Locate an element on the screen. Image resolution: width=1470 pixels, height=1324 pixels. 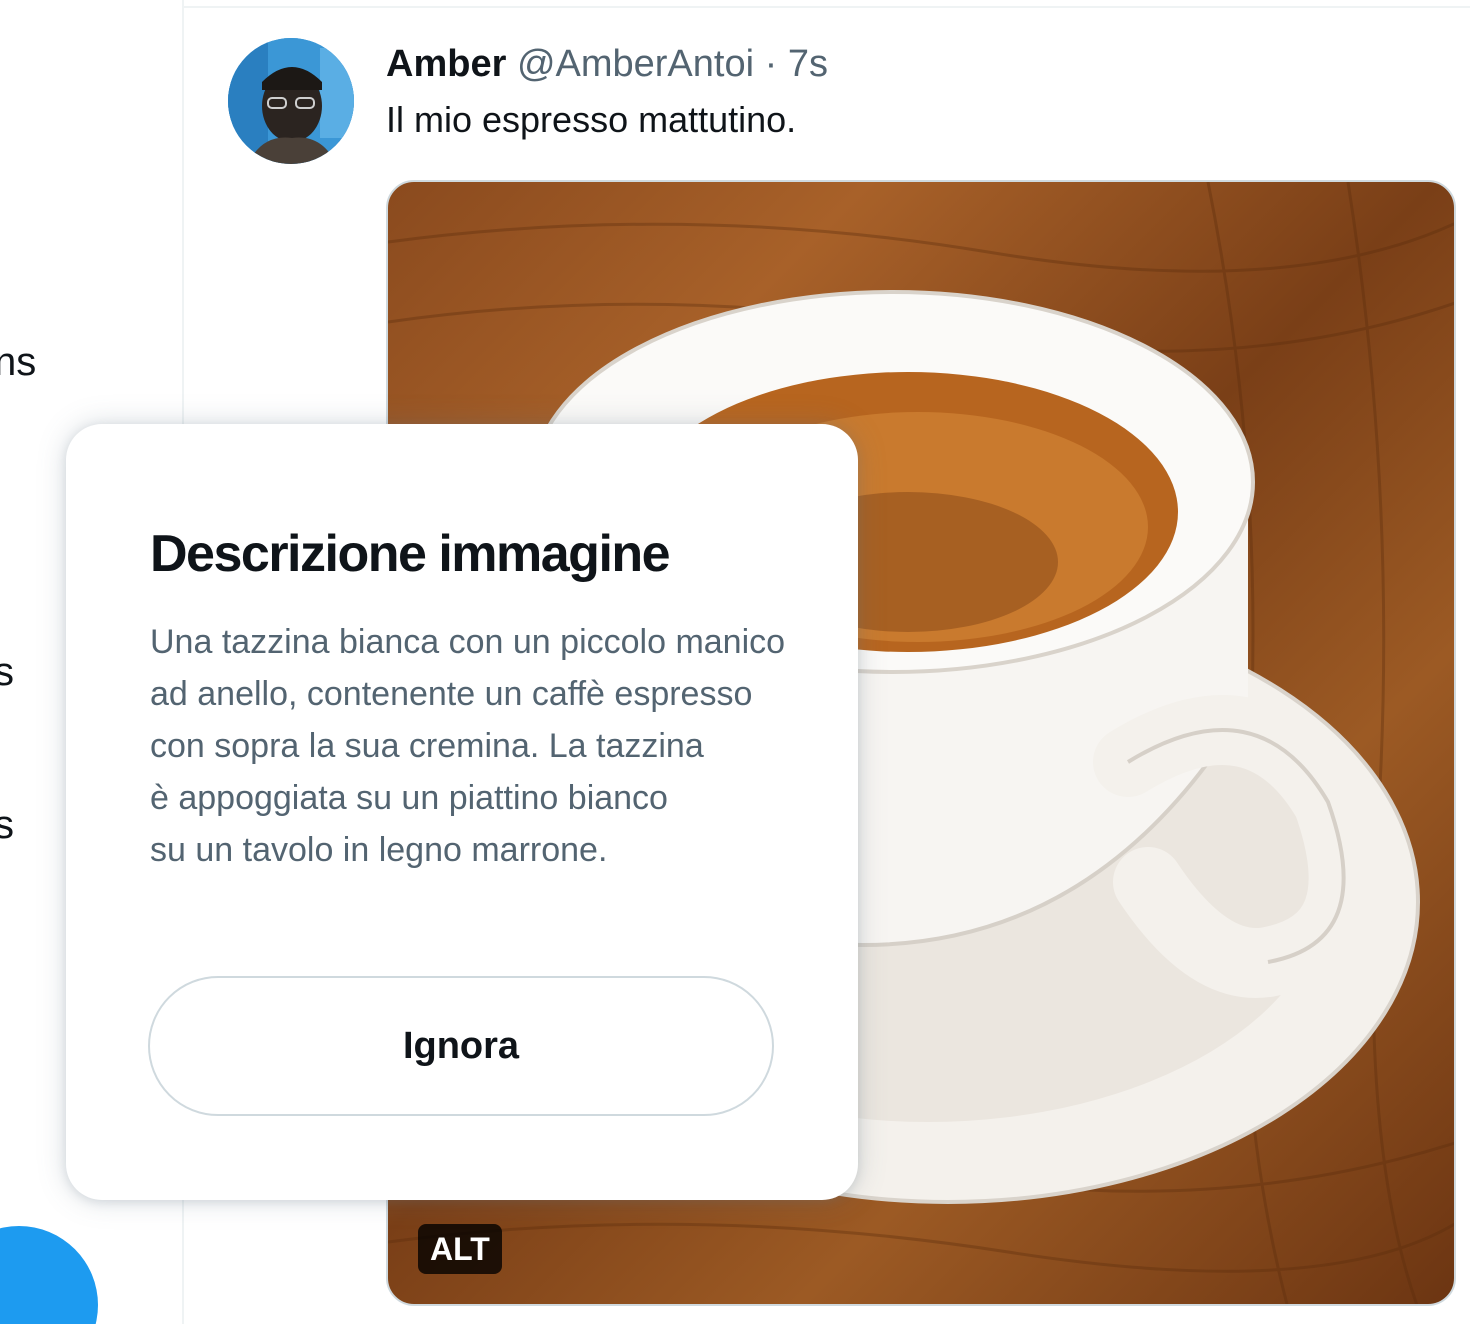
tweet-header: Amber @AmberAntoi · 7s is located at coordinates (607, 64).